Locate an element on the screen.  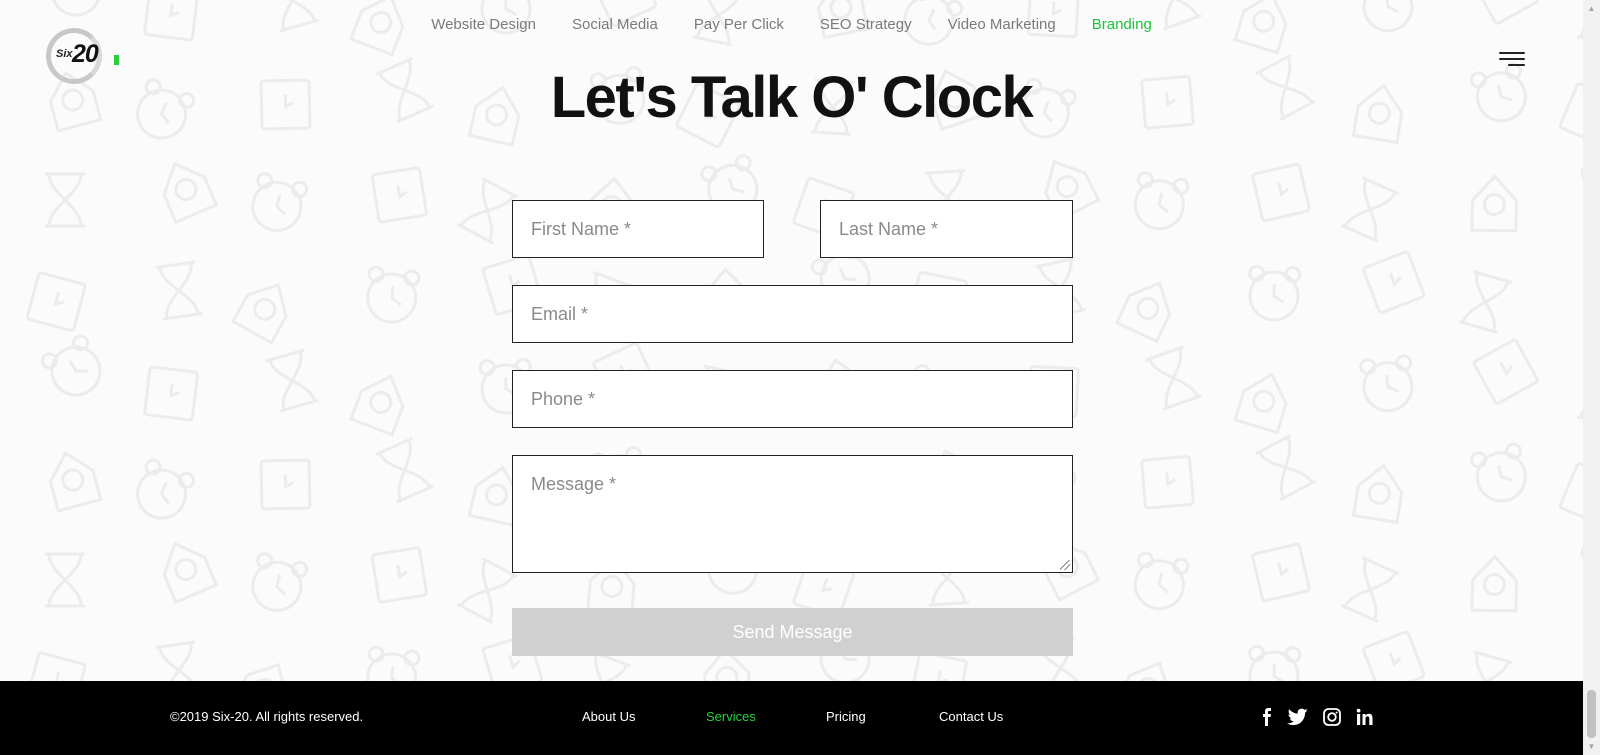
phone-input is located at coordinates (792, 399).